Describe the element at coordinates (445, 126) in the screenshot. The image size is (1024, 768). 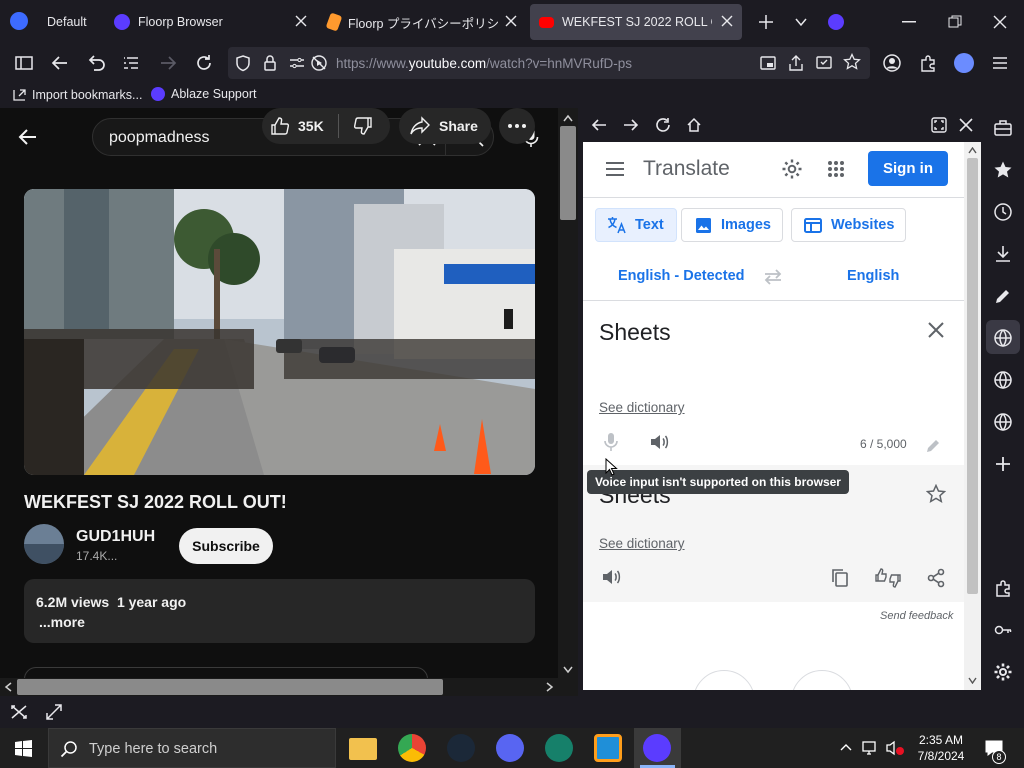
I see `share-button: Share` at that location.